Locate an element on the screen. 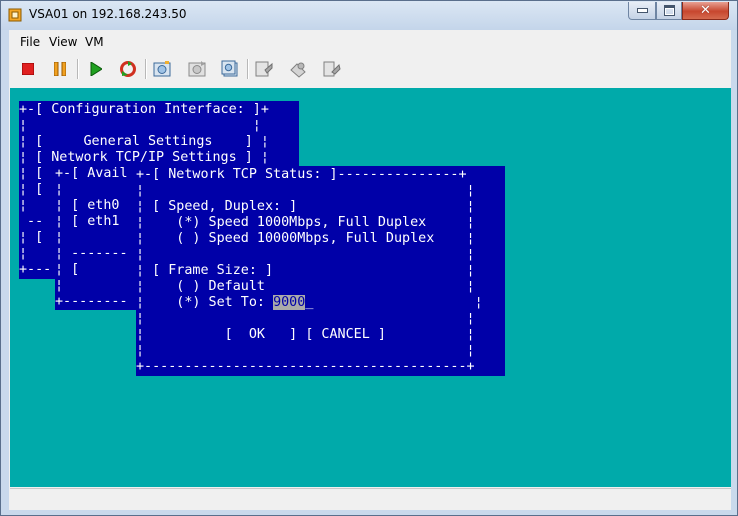 The height and width of the screenshot is (516, 738). config-line: -- is located at coordinates (31, 221).